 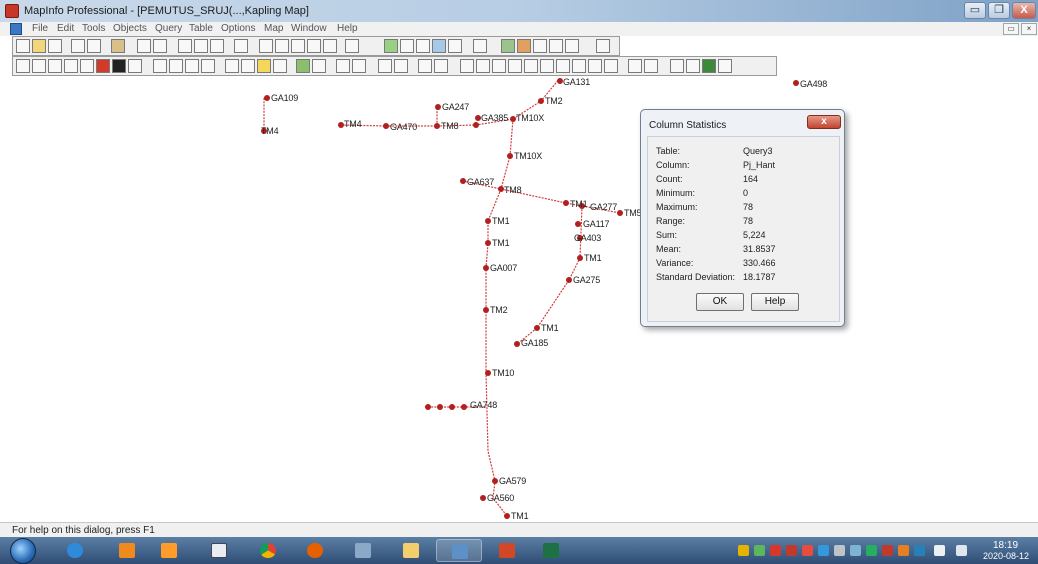 I want to click on layer-control-icon, so click(x=303, y=66).